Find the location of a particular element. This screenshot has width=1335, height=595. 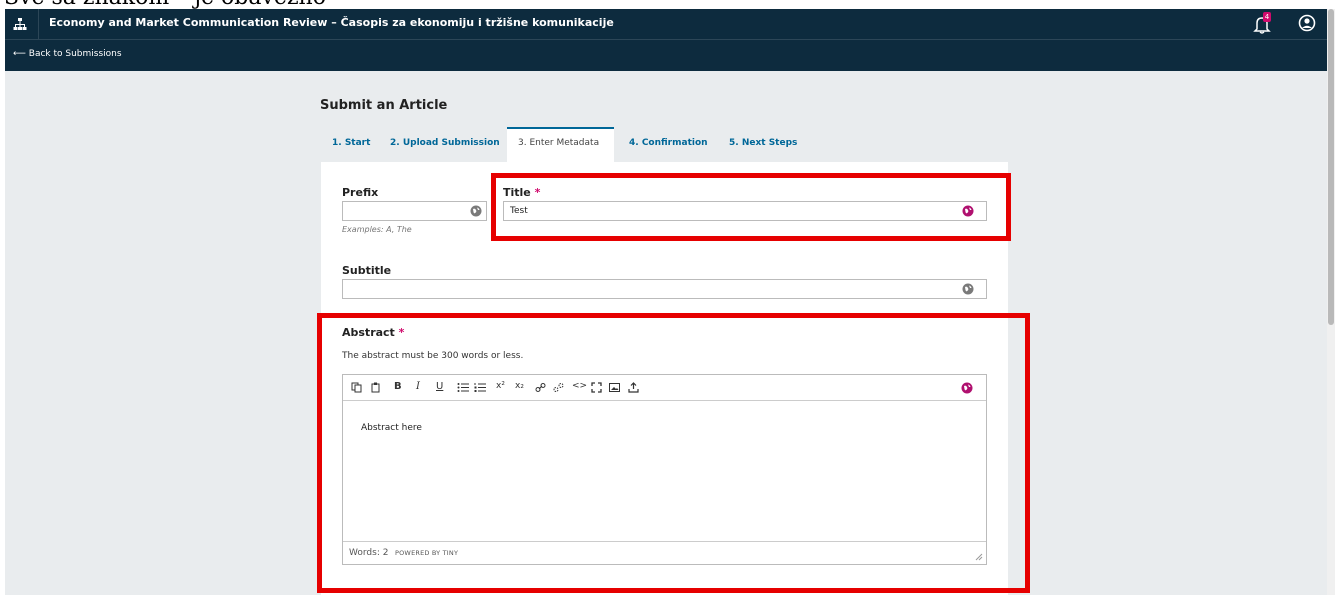

prefix-label: Prefix is located at coordinates (360, 192).